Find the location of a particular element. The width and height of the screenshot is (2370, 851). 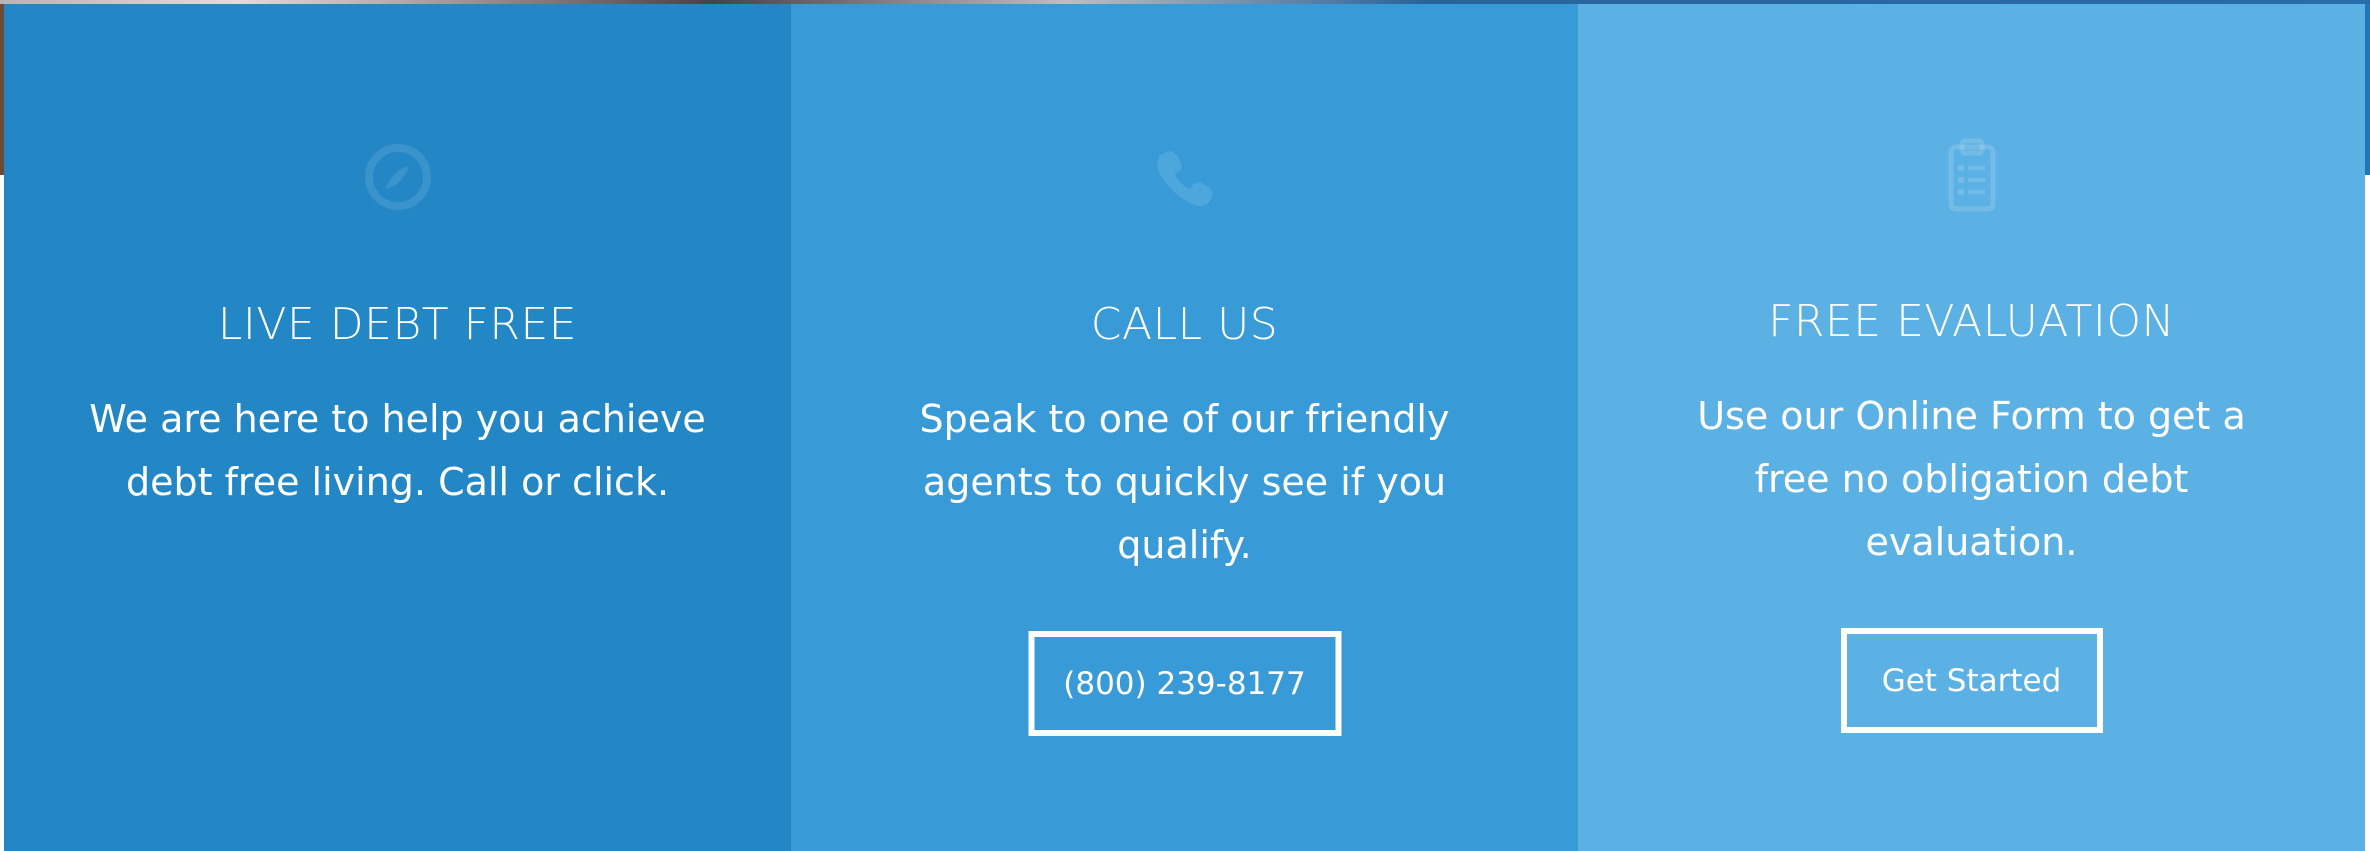

compass-icon is located at coordinates (398, 177).